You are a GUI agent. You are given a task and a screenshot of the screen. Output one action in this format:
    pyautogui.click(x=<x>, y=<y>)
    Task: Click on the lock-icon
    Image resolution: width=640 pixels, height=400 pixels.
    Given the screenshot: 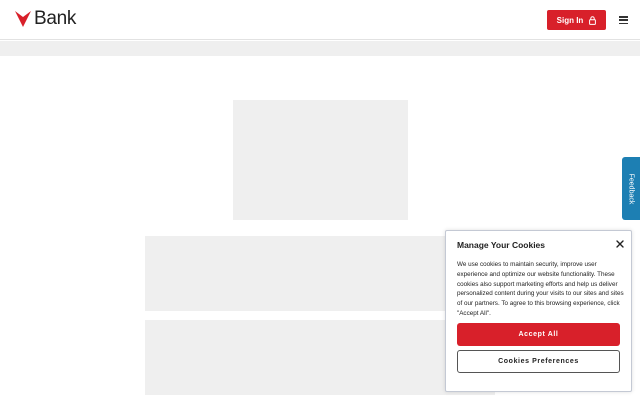 What is the action you would take?
    pyautogui.click(x=593, y=20)
    